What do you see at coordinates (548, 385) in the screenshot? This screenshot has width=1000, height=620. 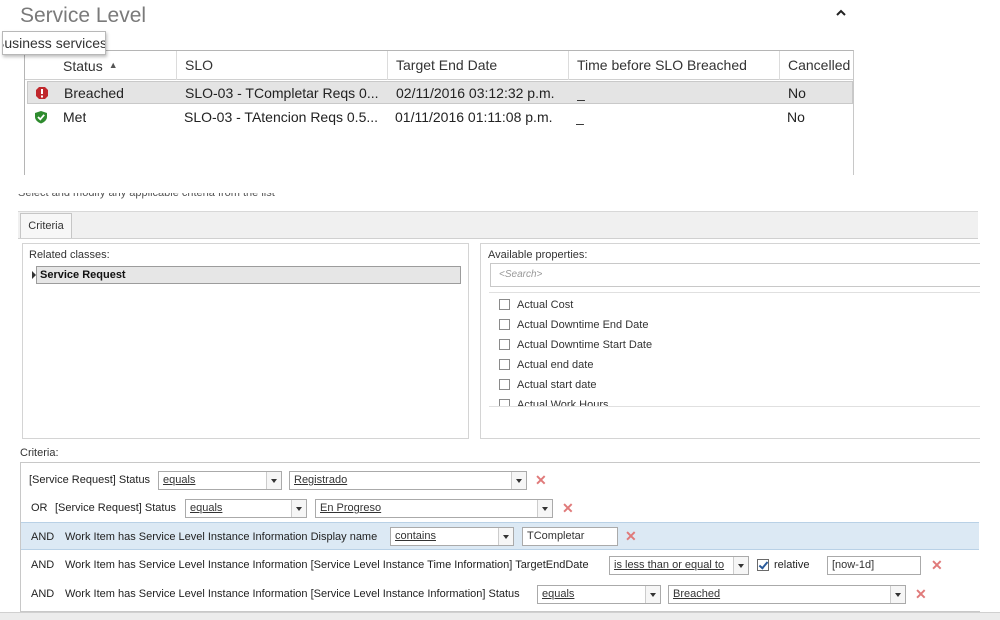 I see `list-item: Actual start date` at bounding box center [548, 385].